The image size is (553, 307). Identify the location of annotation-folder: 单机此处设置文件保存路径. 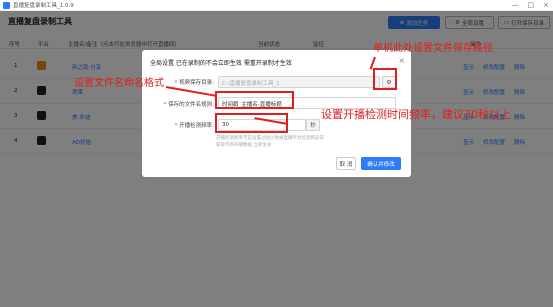
(433, 48).